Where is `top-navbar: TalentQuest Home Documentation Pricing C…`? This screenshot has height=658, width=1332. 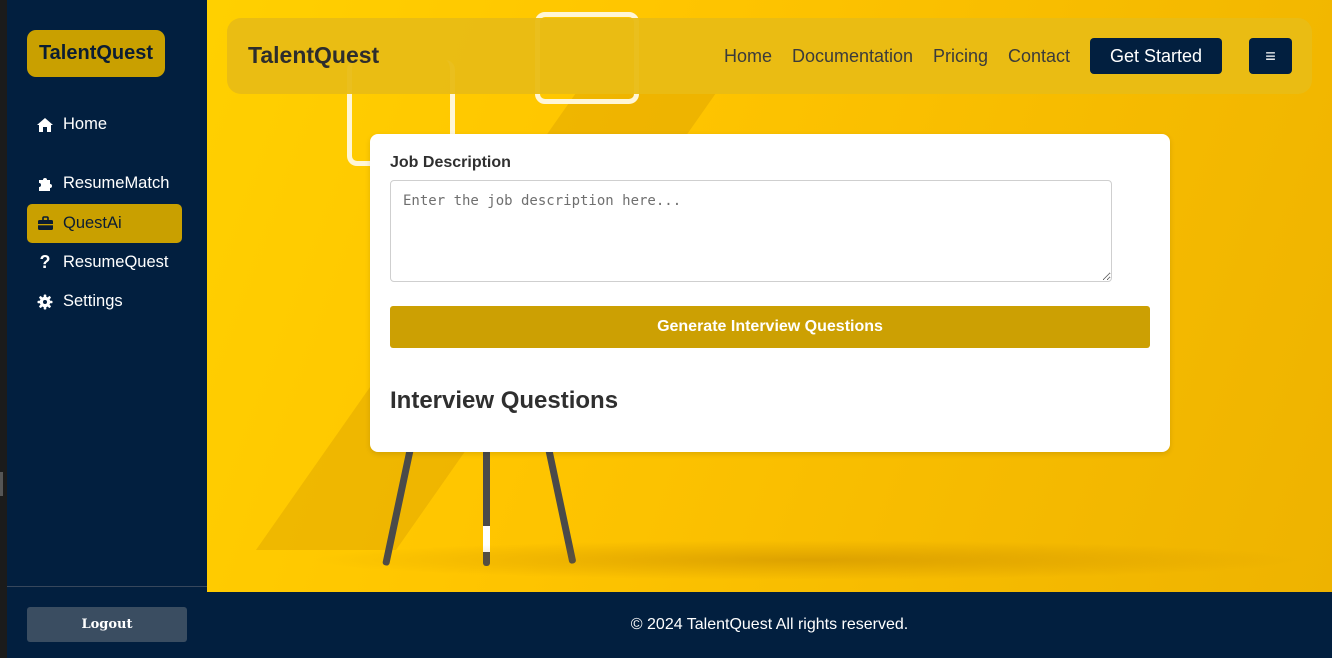 top-navbar: TalentQuest Home Documentation Pricing C… is located at coordinates (769, 56).